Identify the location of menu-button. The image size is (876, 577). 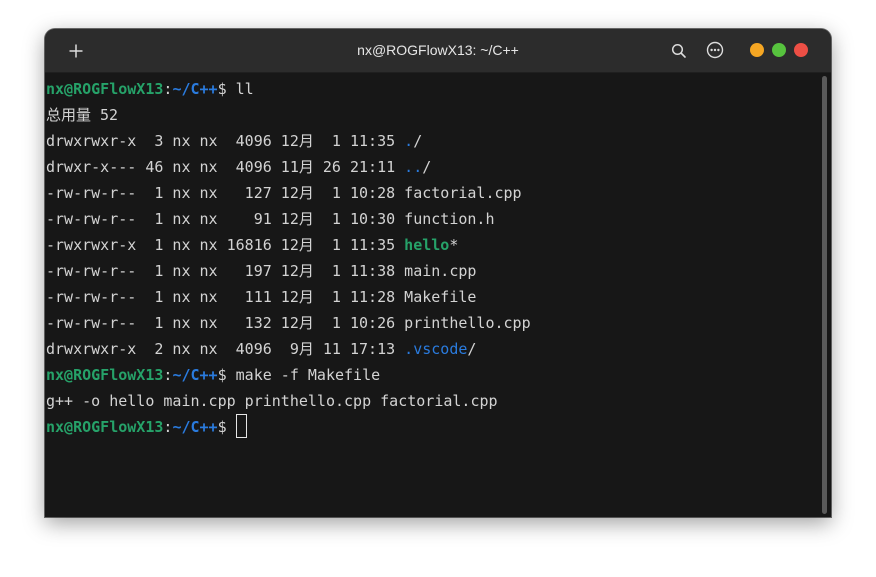
(715, 50).